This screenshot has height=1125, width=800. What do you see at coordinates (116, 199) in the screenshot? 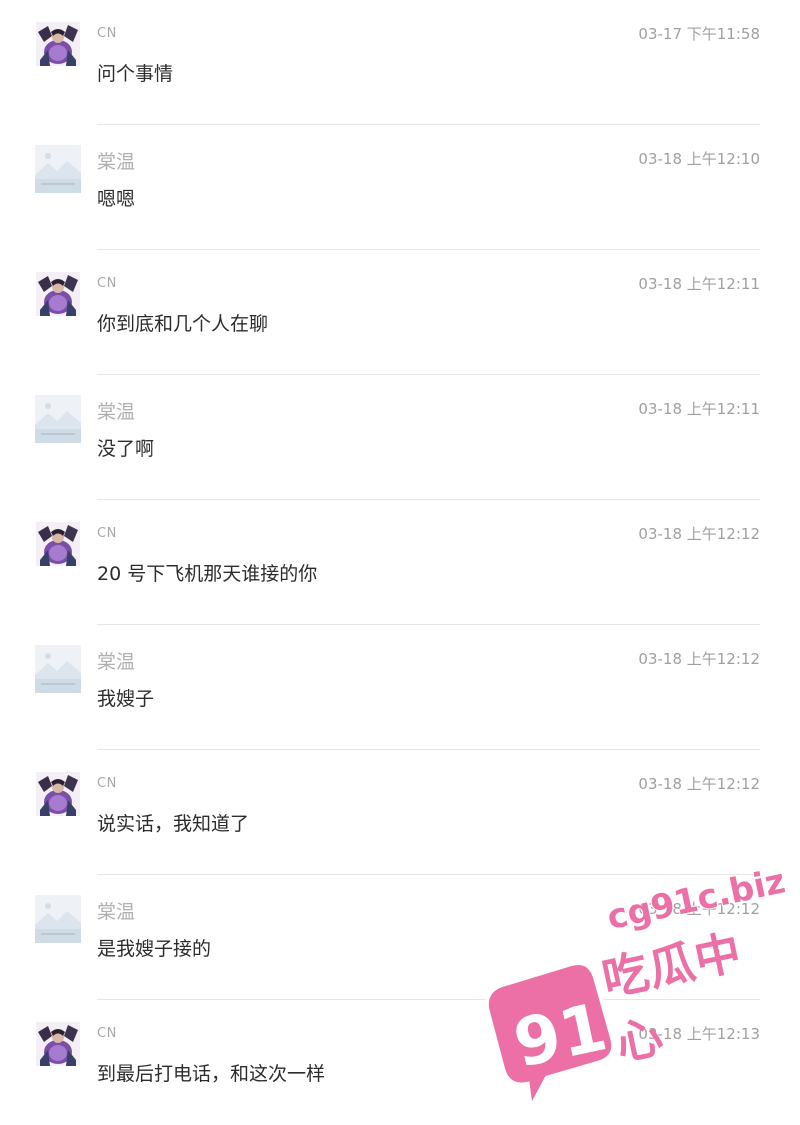
I see `message-text: 嗯嗯` at bounding box center [116, 199].